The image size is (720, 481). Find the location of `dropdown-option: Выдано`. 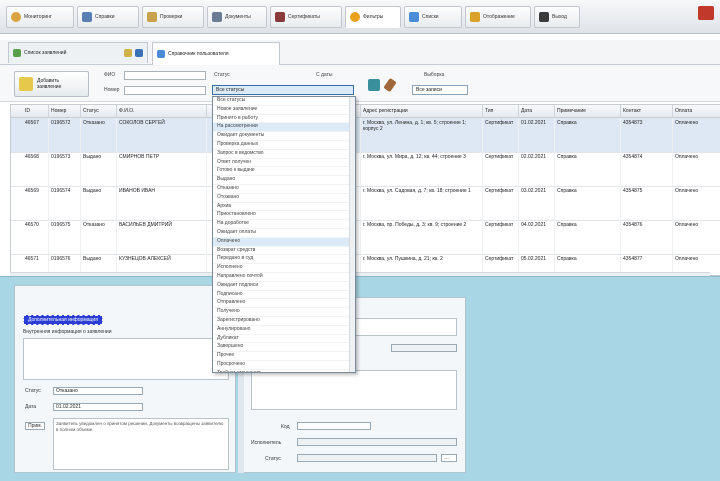

dropdown-option: Выдано is located at coordinates (284, 180).